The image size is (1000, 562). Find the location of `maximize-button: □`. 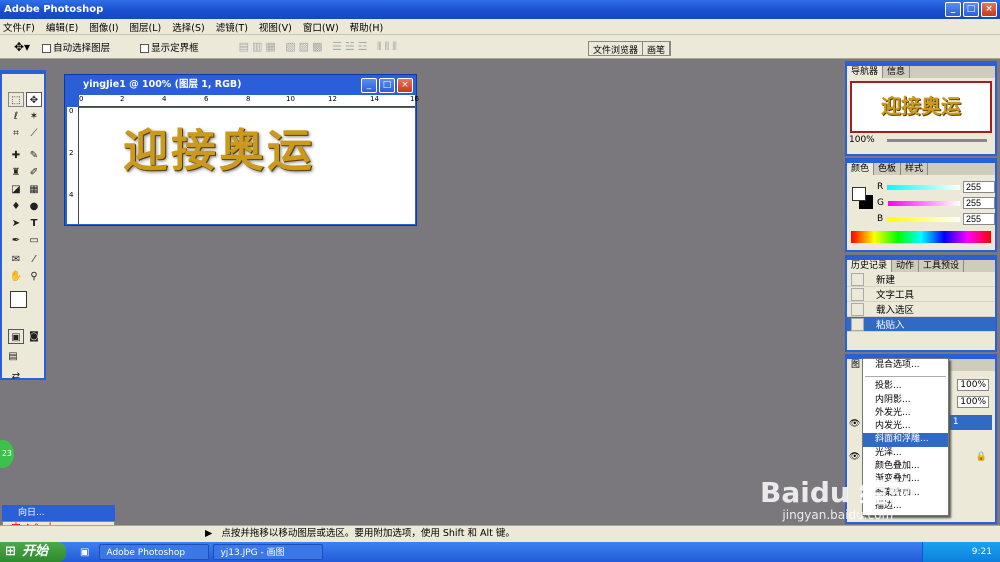

maximize-button: □ is located at coordinates (971, 9).